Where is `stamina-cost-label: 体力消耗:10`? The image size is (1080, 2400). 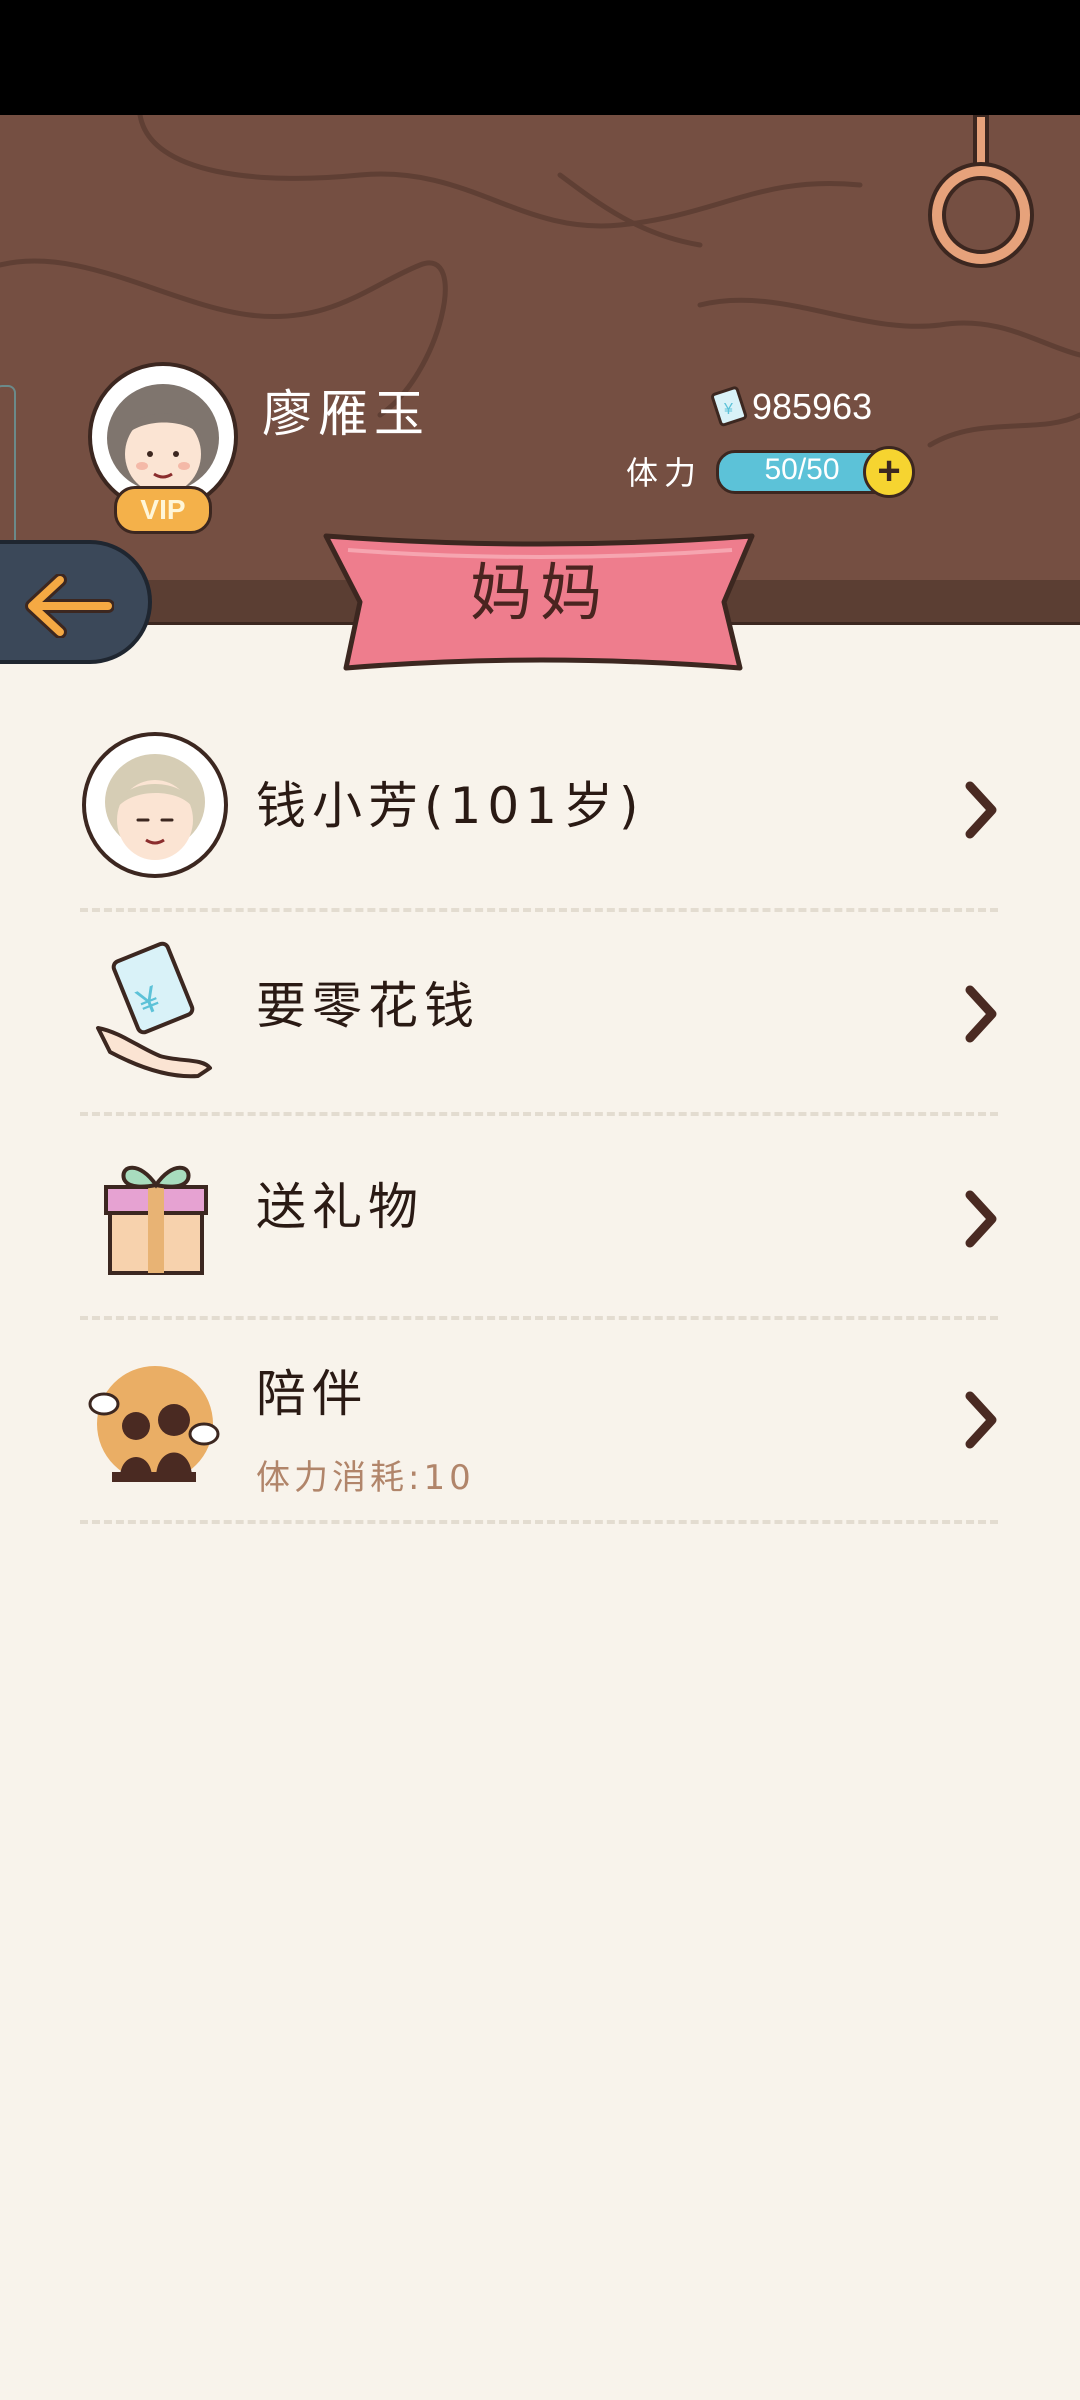 stamina-cost-label: 体力消耗:10 is located at coordinates (365, 1478).